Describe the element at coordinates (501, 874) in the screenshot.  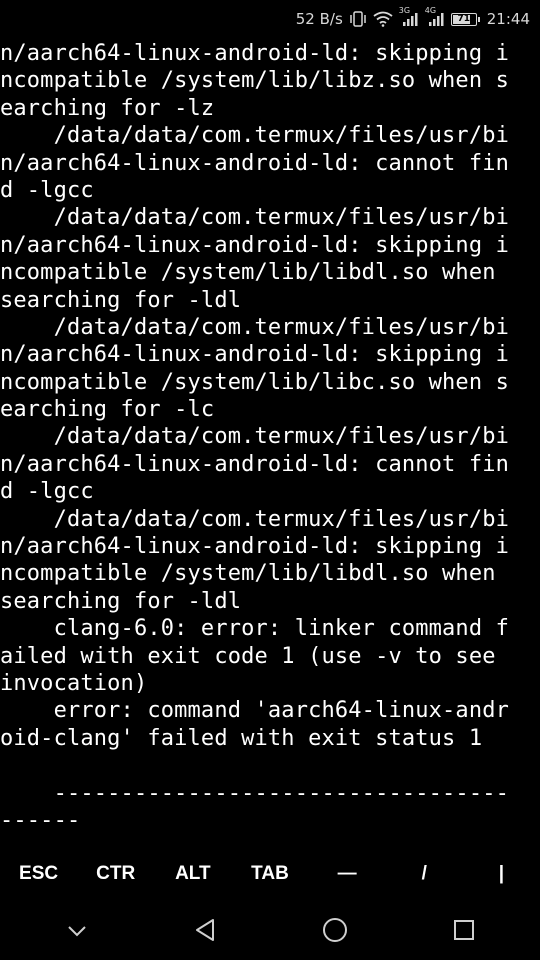
I see `key-pipe: |` at that location.